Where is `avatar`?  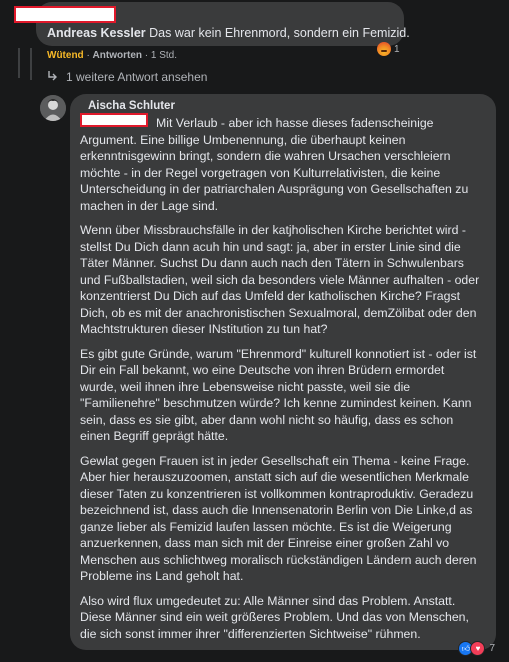 avatar is located at coordinates (53, 108).